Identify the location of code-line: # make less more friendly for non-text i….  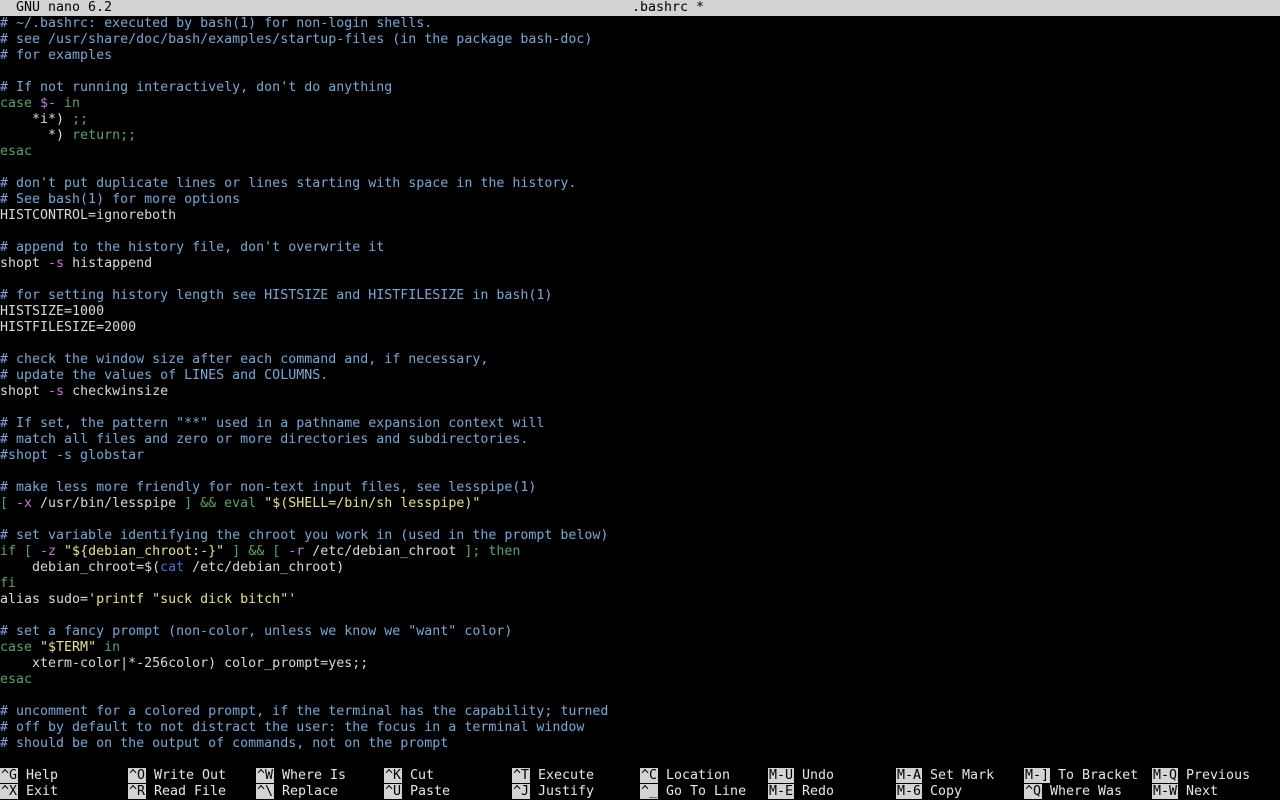
(640, 488).